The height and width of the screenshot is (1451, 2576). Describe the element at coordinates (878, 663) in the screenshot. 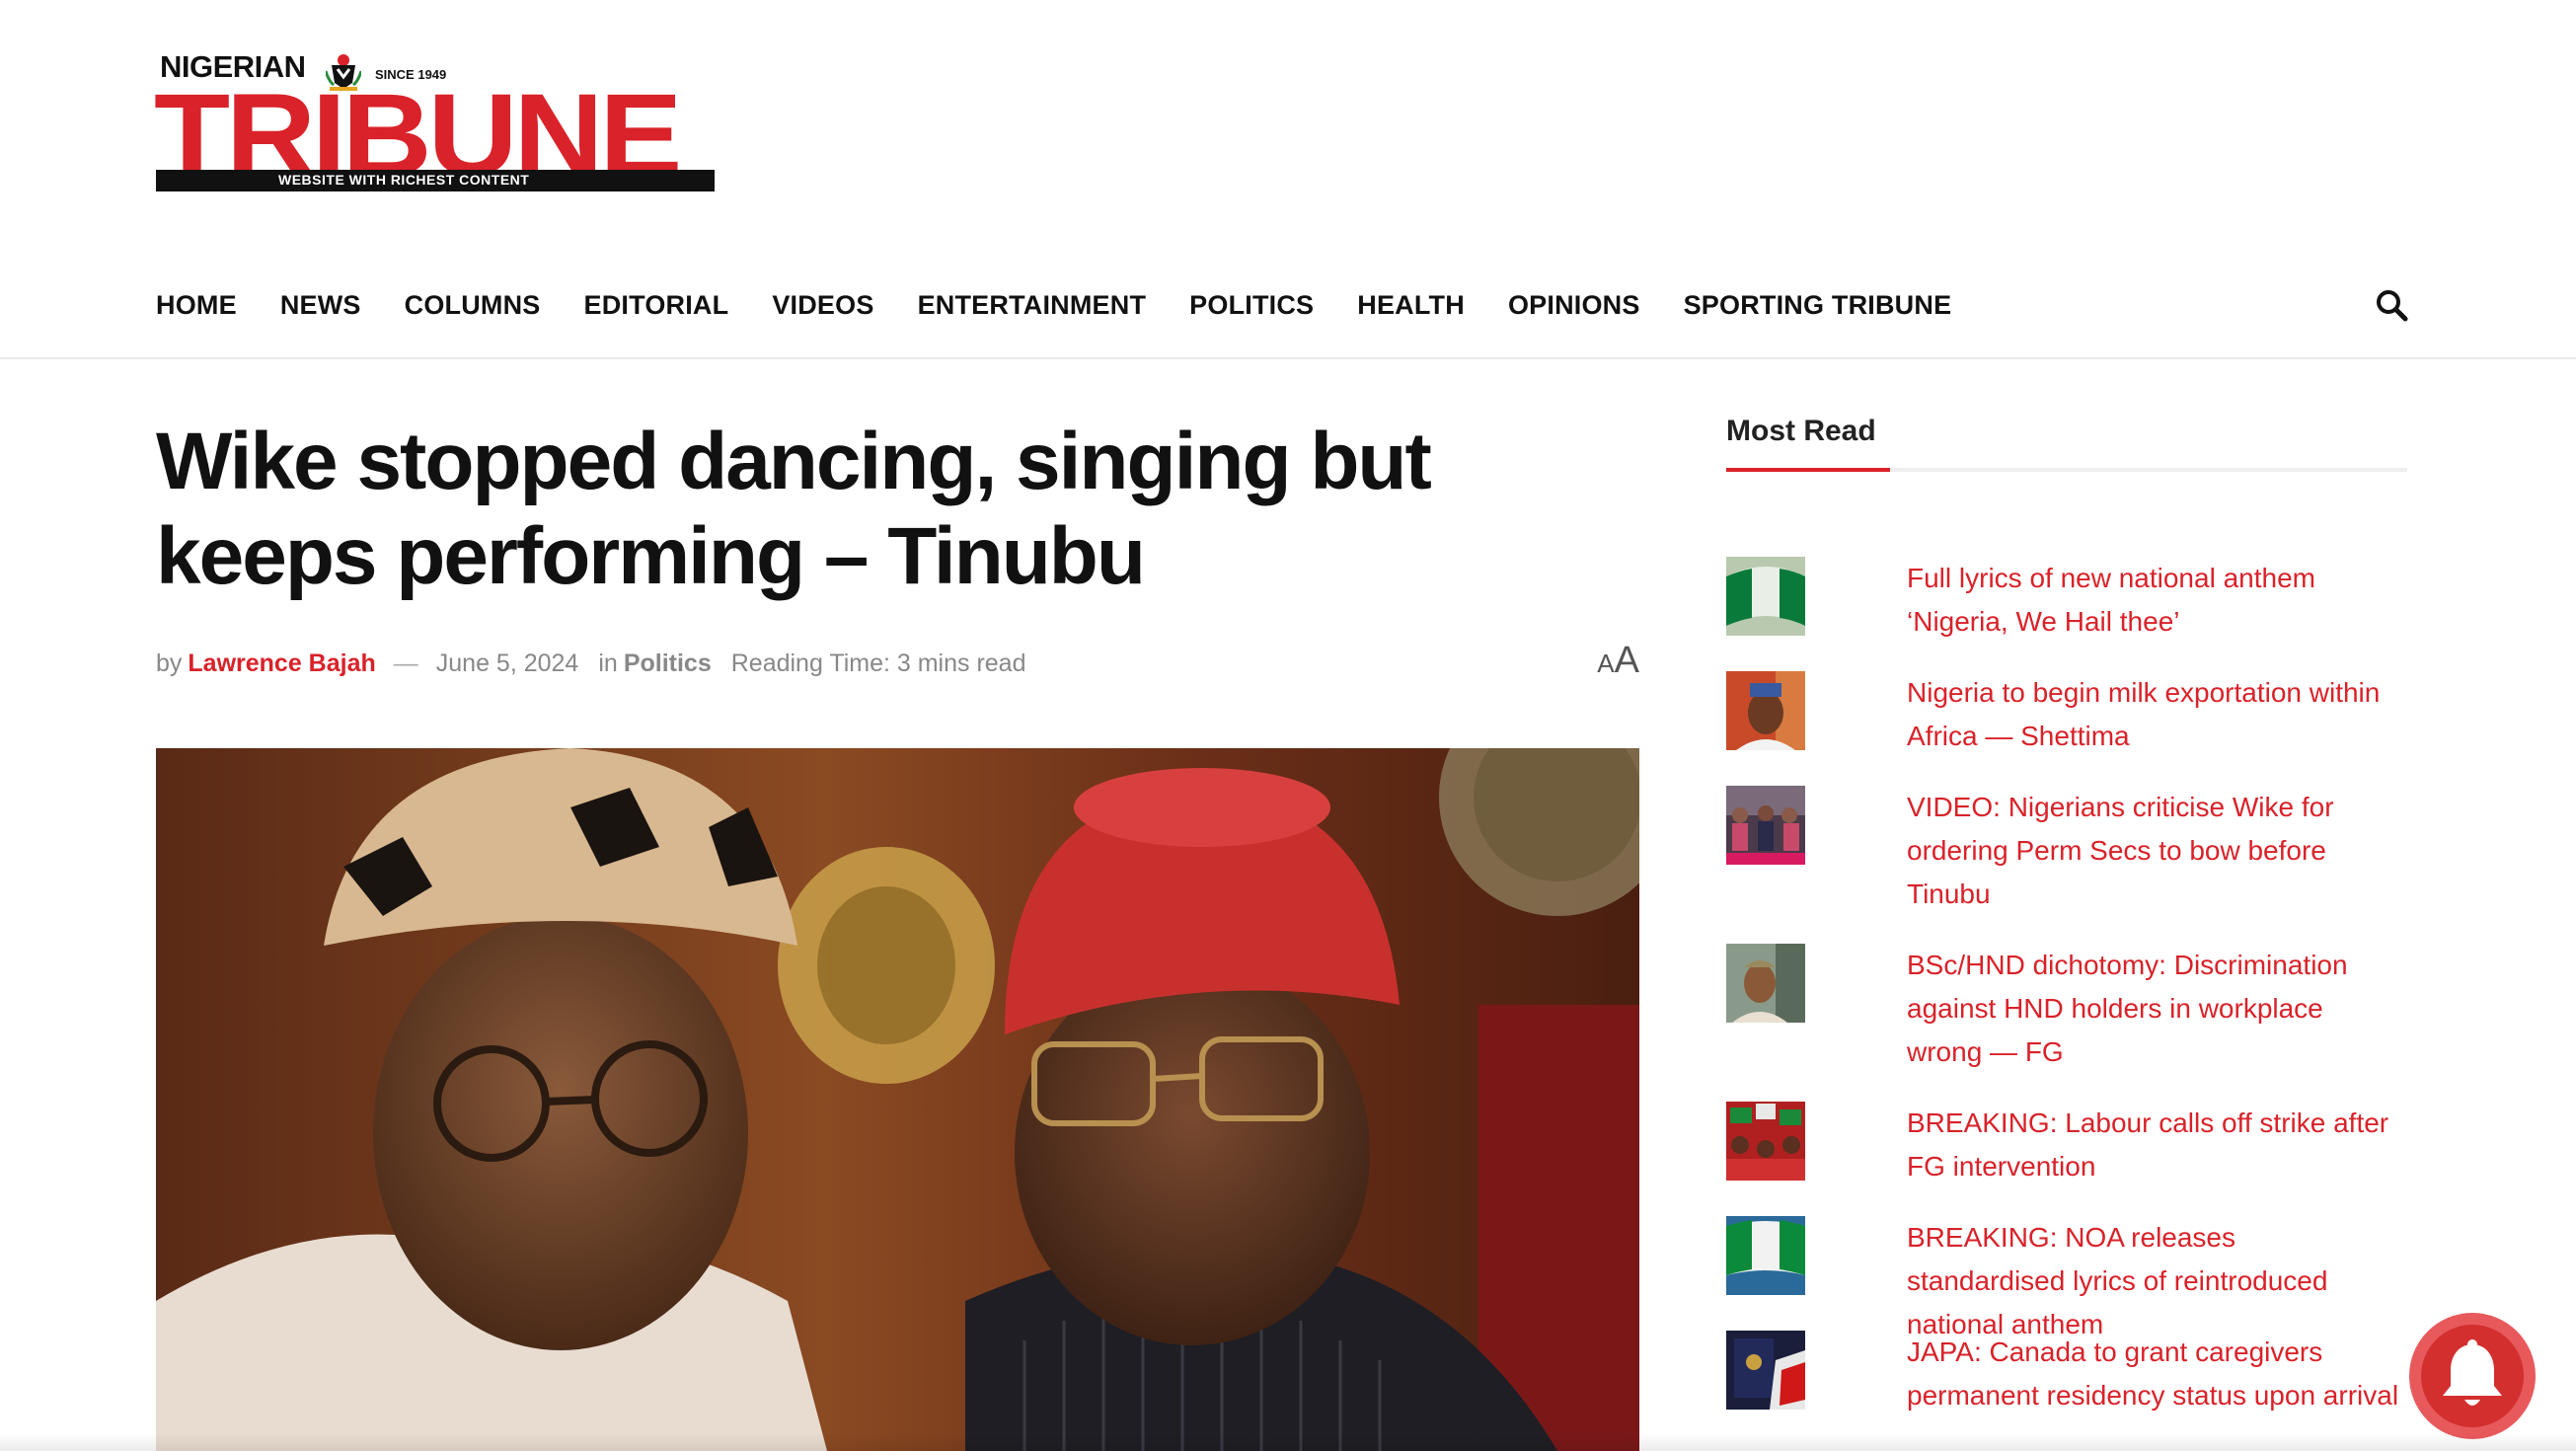

I see `reading-time: Reading Time: 3 mins read` at that location.